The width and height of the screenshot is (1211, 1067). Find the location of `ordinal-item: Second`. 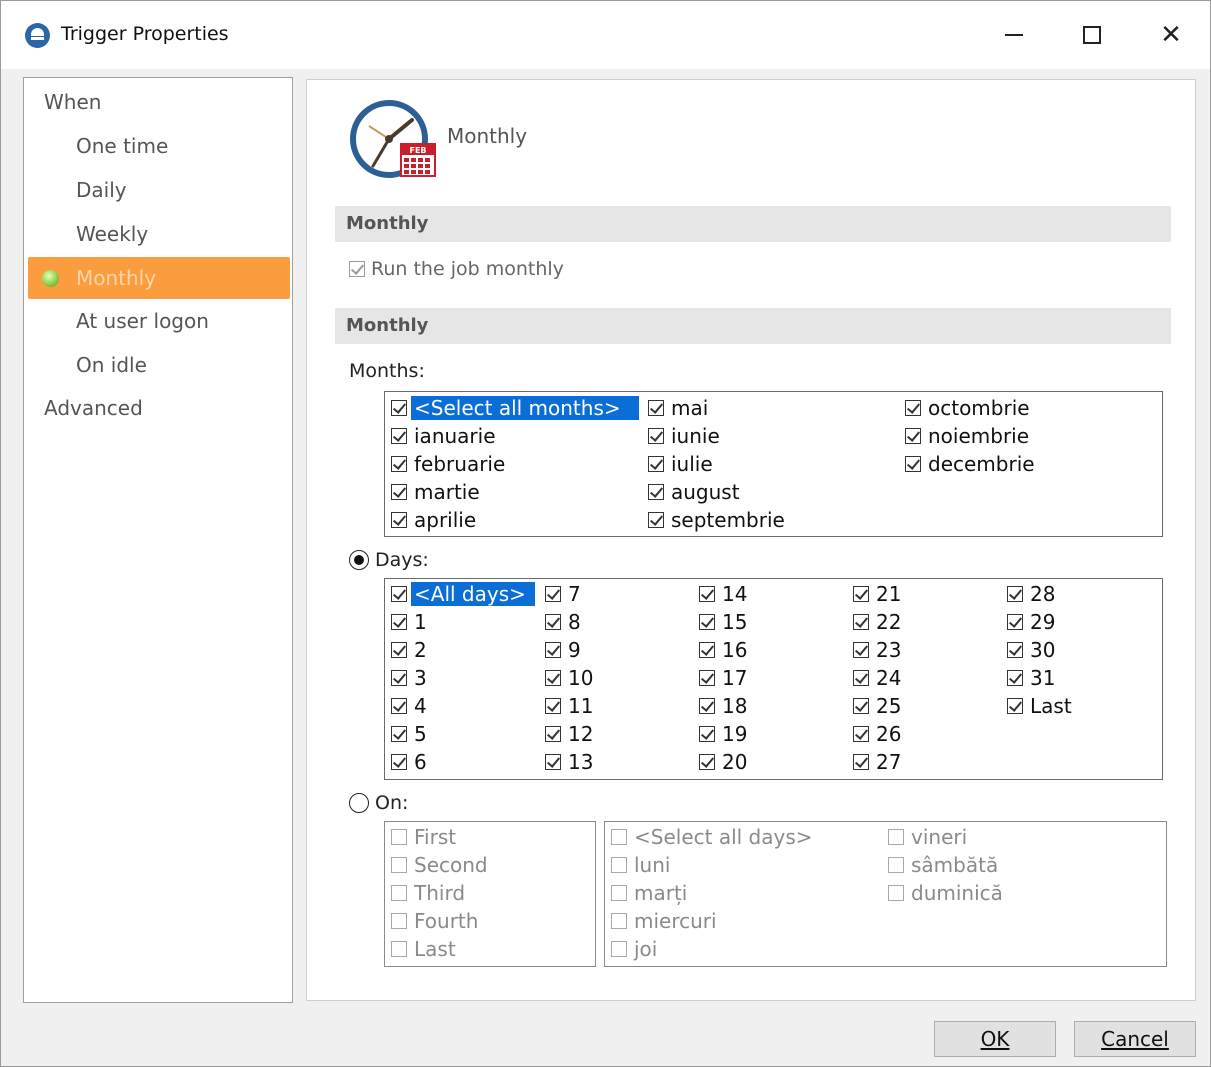

ordinal-item: Second is located at coordinates (441, 865).